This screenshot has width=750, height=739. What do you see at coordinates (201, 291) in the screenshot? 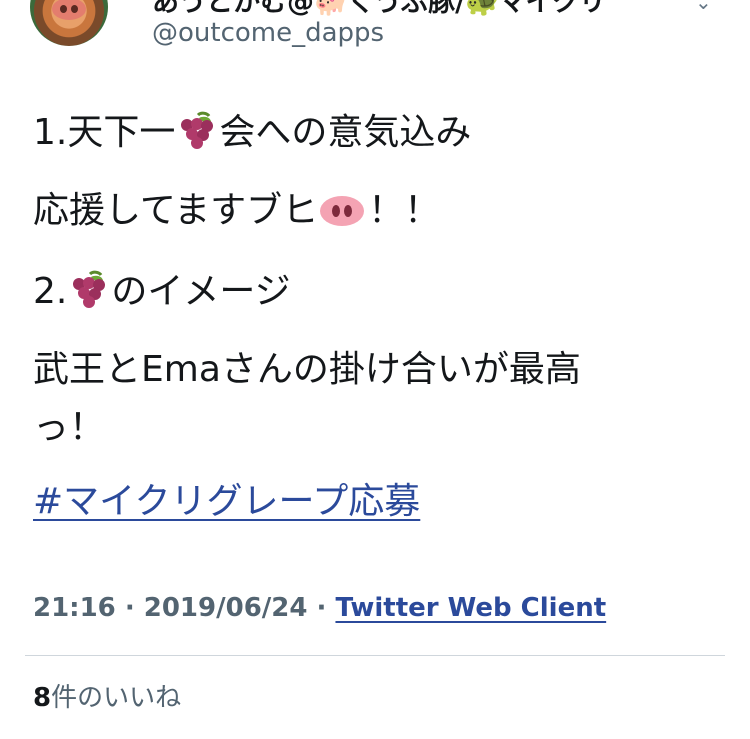
I see `tweet-line-3-suffix: のイメージ` at bounding box center [201, 291].